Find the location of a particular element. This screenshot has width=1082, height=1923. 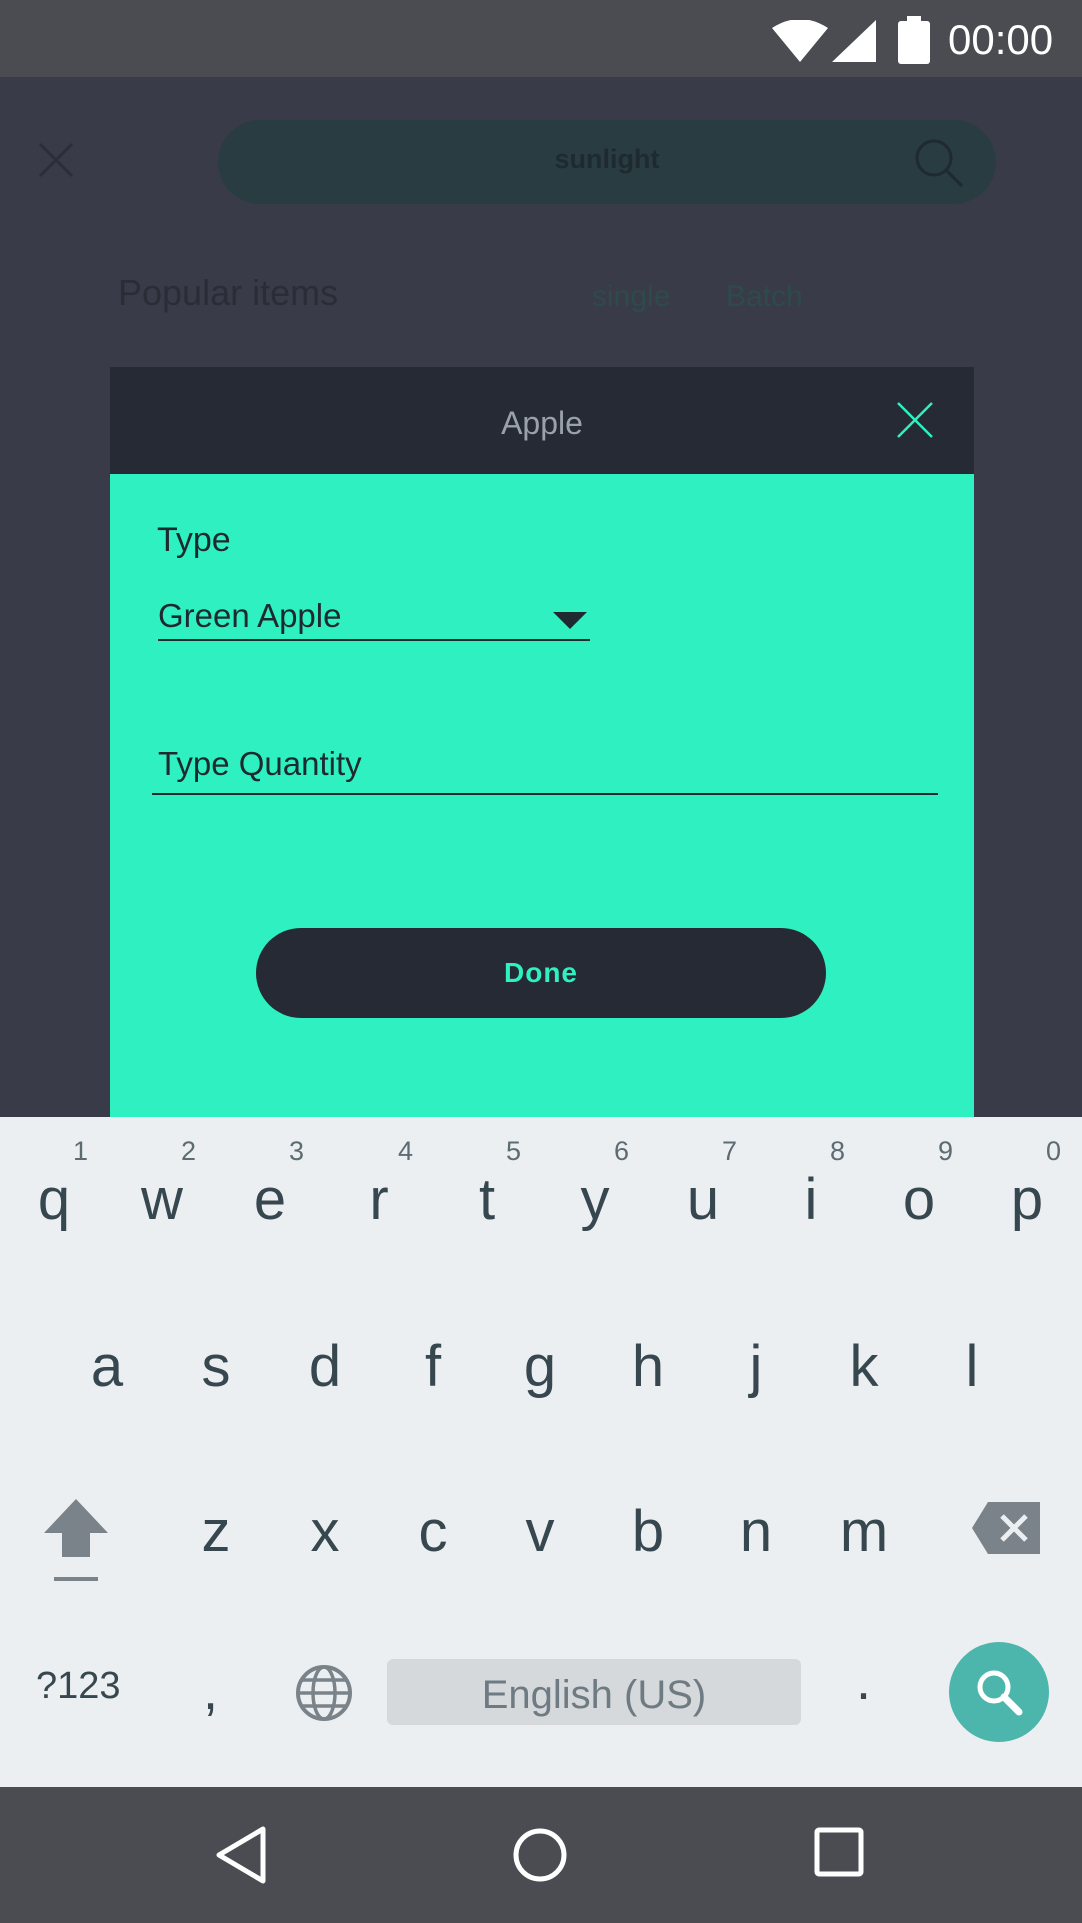

key-r: 4r is located at coordinates (379, 1188).